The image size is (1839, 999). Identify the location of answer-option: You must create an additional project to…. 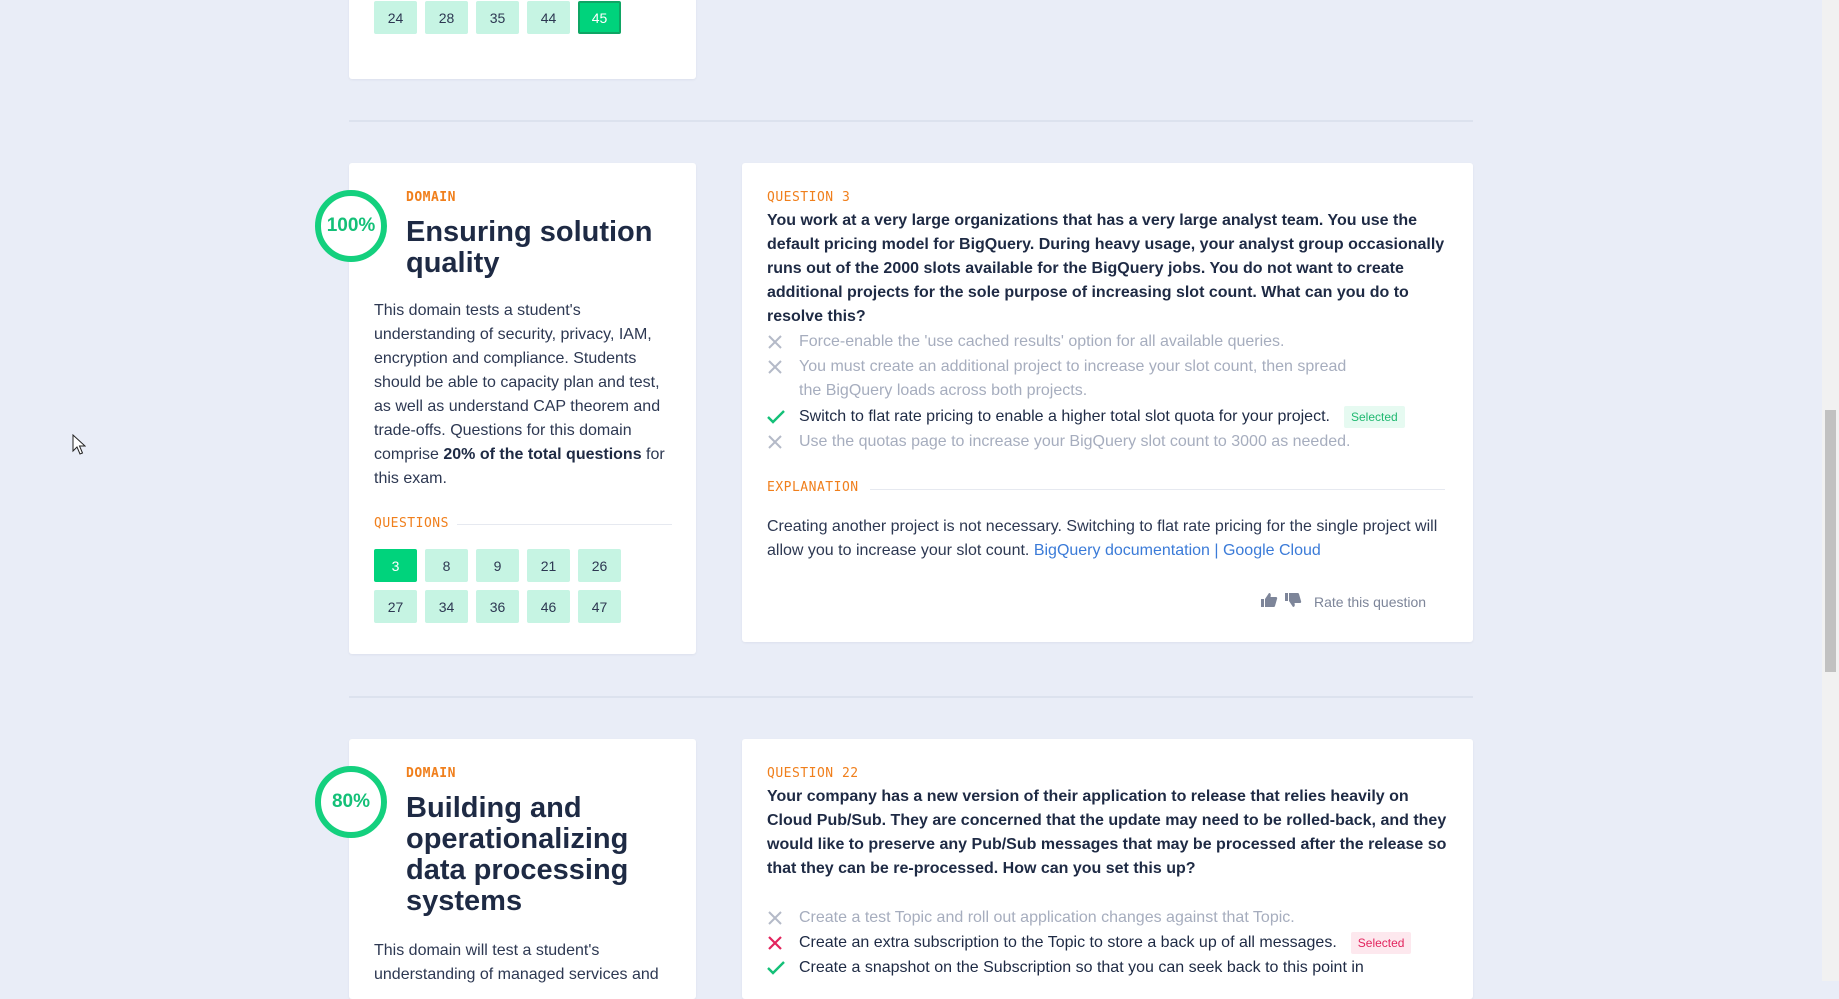
(1063, 379).